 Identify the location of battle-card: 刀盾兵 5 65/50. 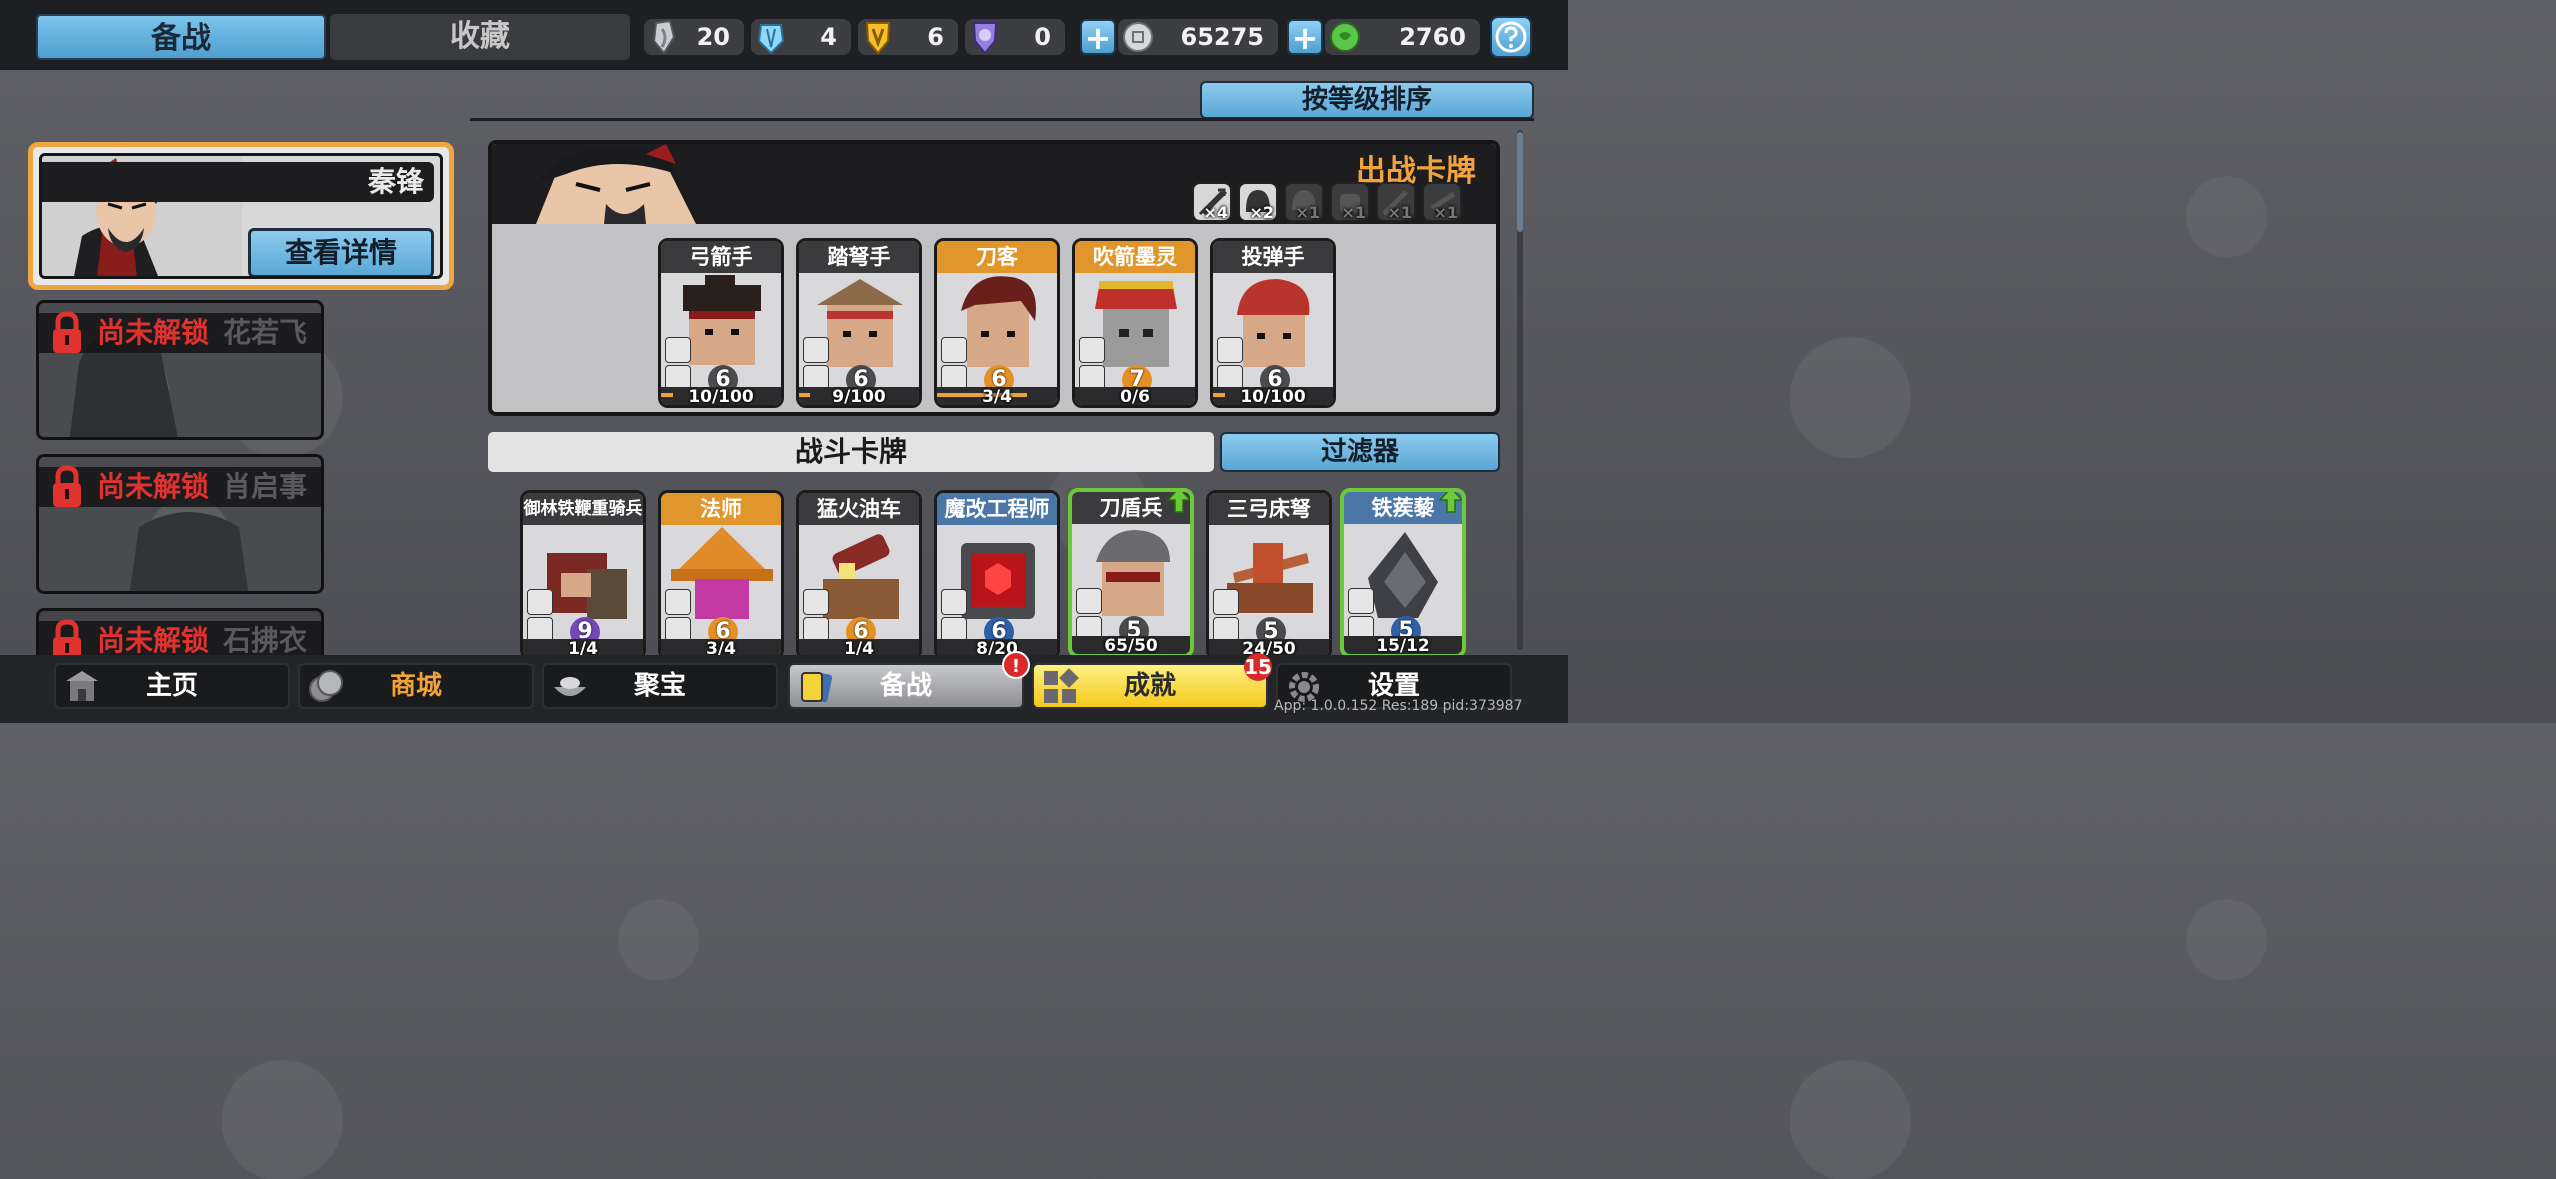
(1131, 573).